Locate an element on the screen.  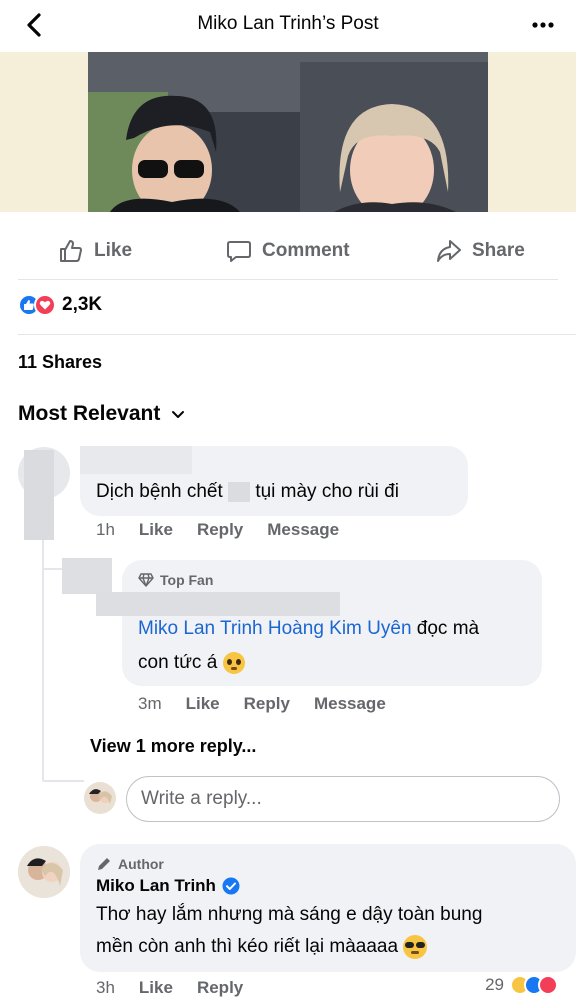
share-label: Share is located at coordinates (498, 250).